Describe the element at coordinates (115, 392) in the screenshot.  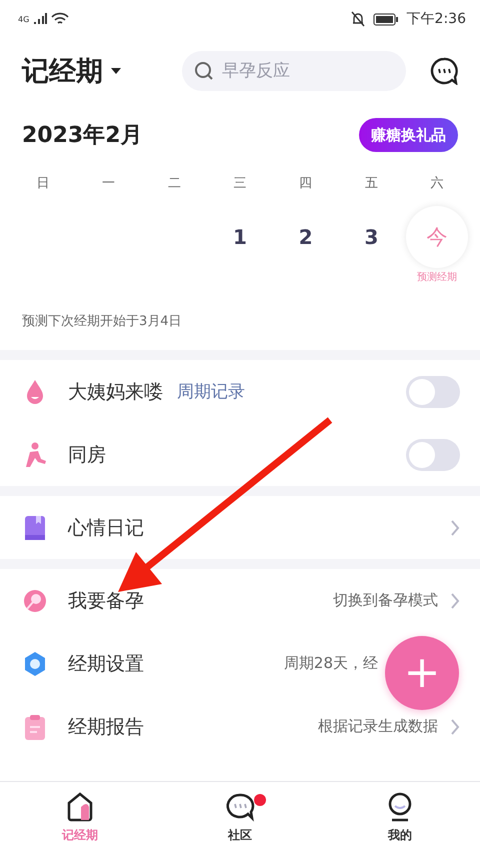
I see `item-label: 大姨妈来喽` at that location.